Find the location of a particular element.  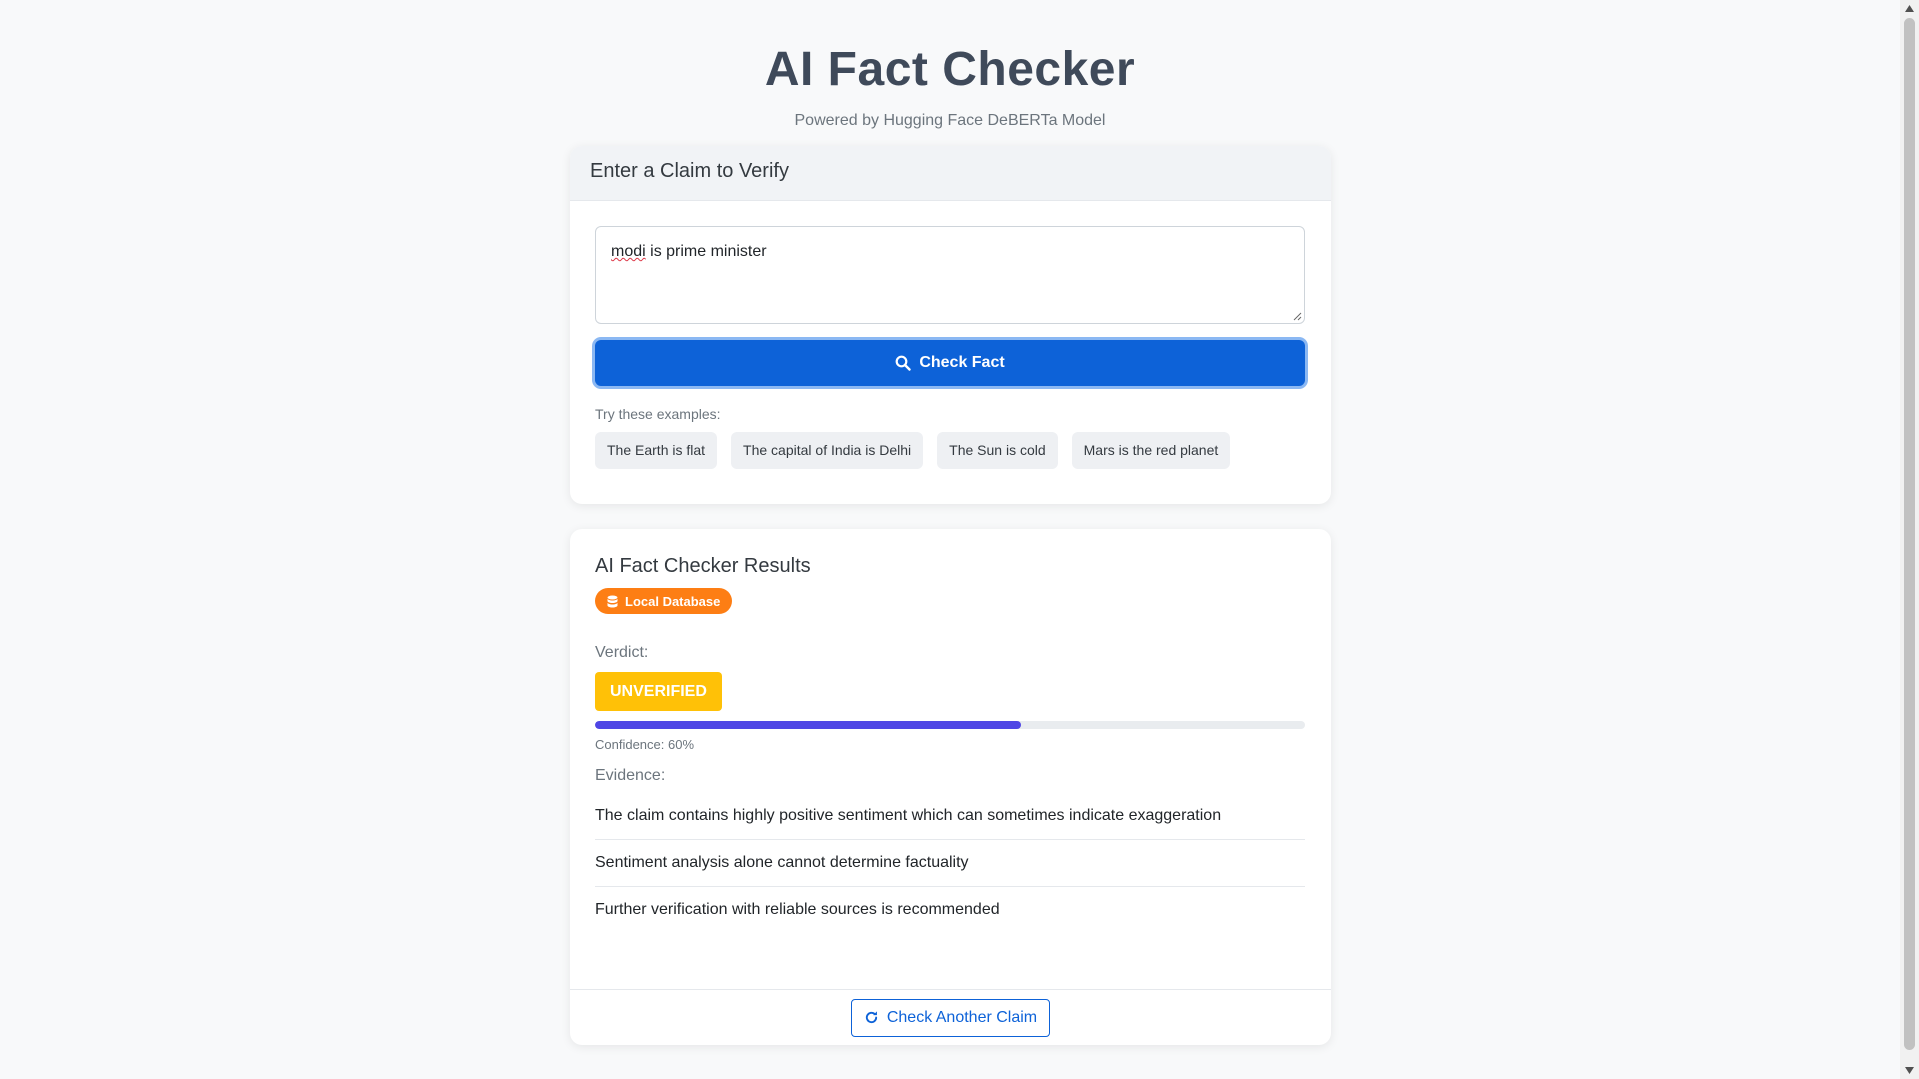

example-chip: The capital of India is Delhi is located at coordinates (827, 450).